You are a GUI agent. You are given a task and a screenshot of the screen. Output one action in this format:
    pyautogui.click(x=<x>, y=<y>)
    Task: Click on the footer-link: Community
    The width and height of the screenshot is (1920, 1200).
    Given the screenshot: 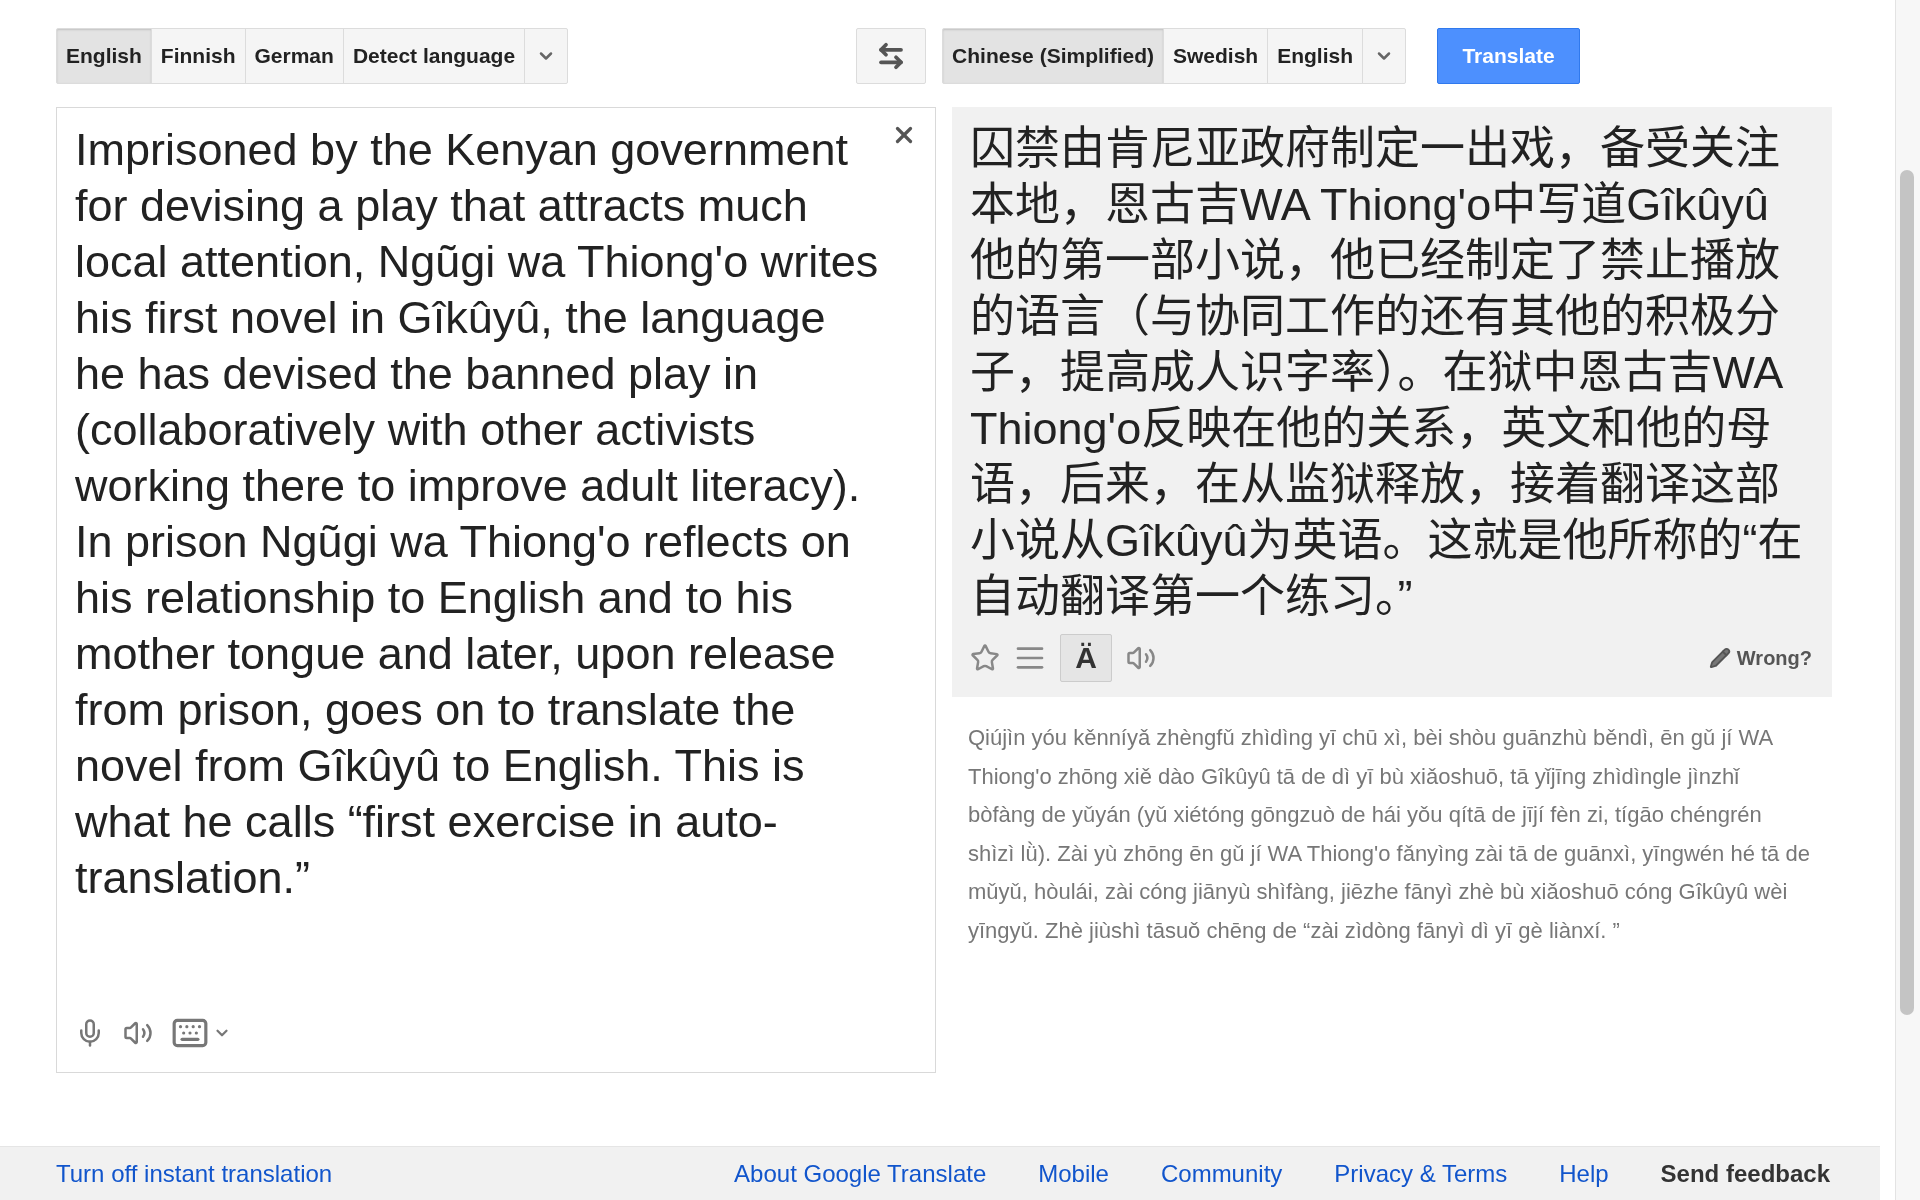 What is the action you would take?
    pyautogui.click(x=1221, y=1173)
    